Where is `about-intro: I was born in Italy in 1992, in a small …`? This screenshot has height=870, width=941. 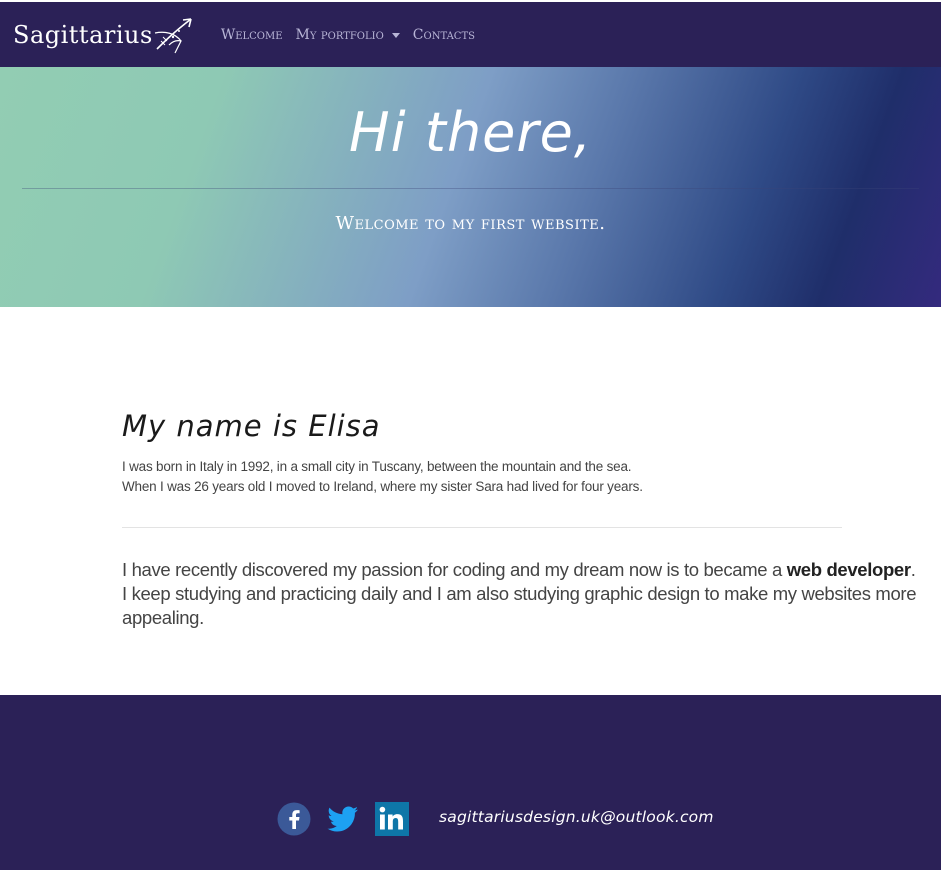
about-intro: I was born in Italy in 1992, in a small … is located at coordinates (382, 477).